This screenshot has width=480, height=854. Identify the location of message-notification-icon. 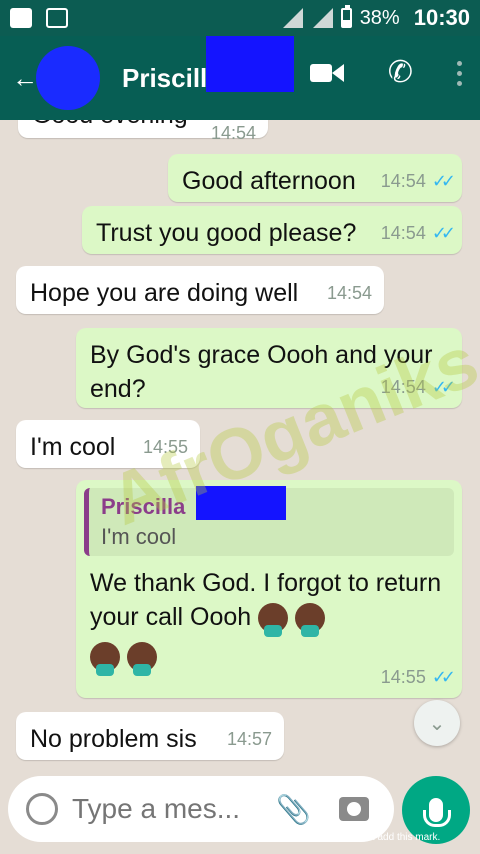
(21, 18).